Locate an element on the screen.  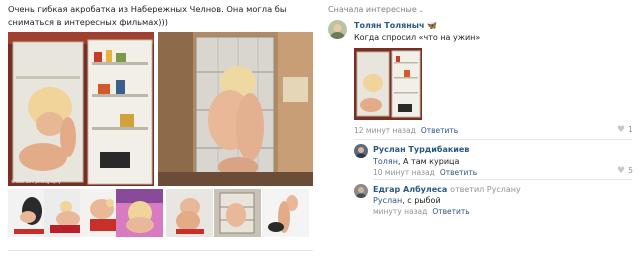
comment-meta: 10 минут назад Ответить is located at coordinates (425, 172).